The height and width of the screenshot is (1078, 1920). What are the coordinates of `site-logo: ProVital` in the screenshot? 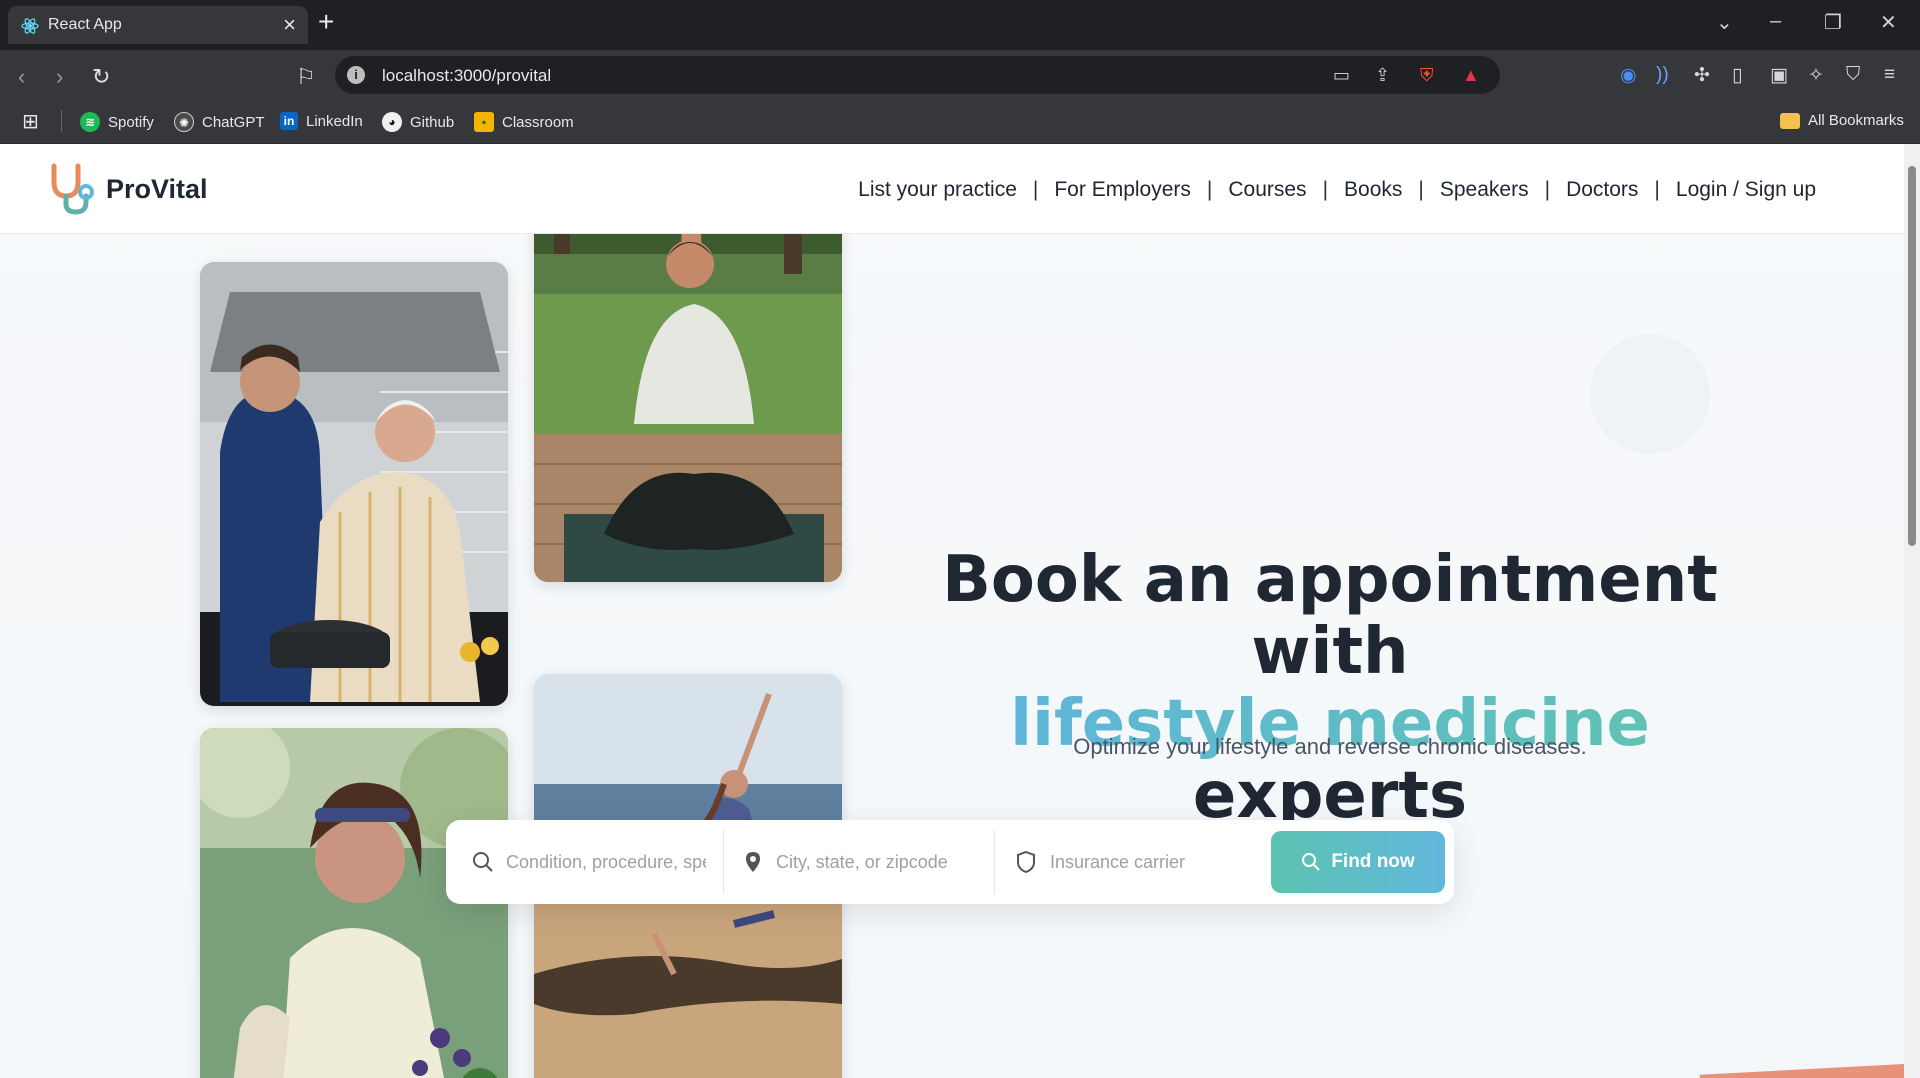 It's located at (128, 189).